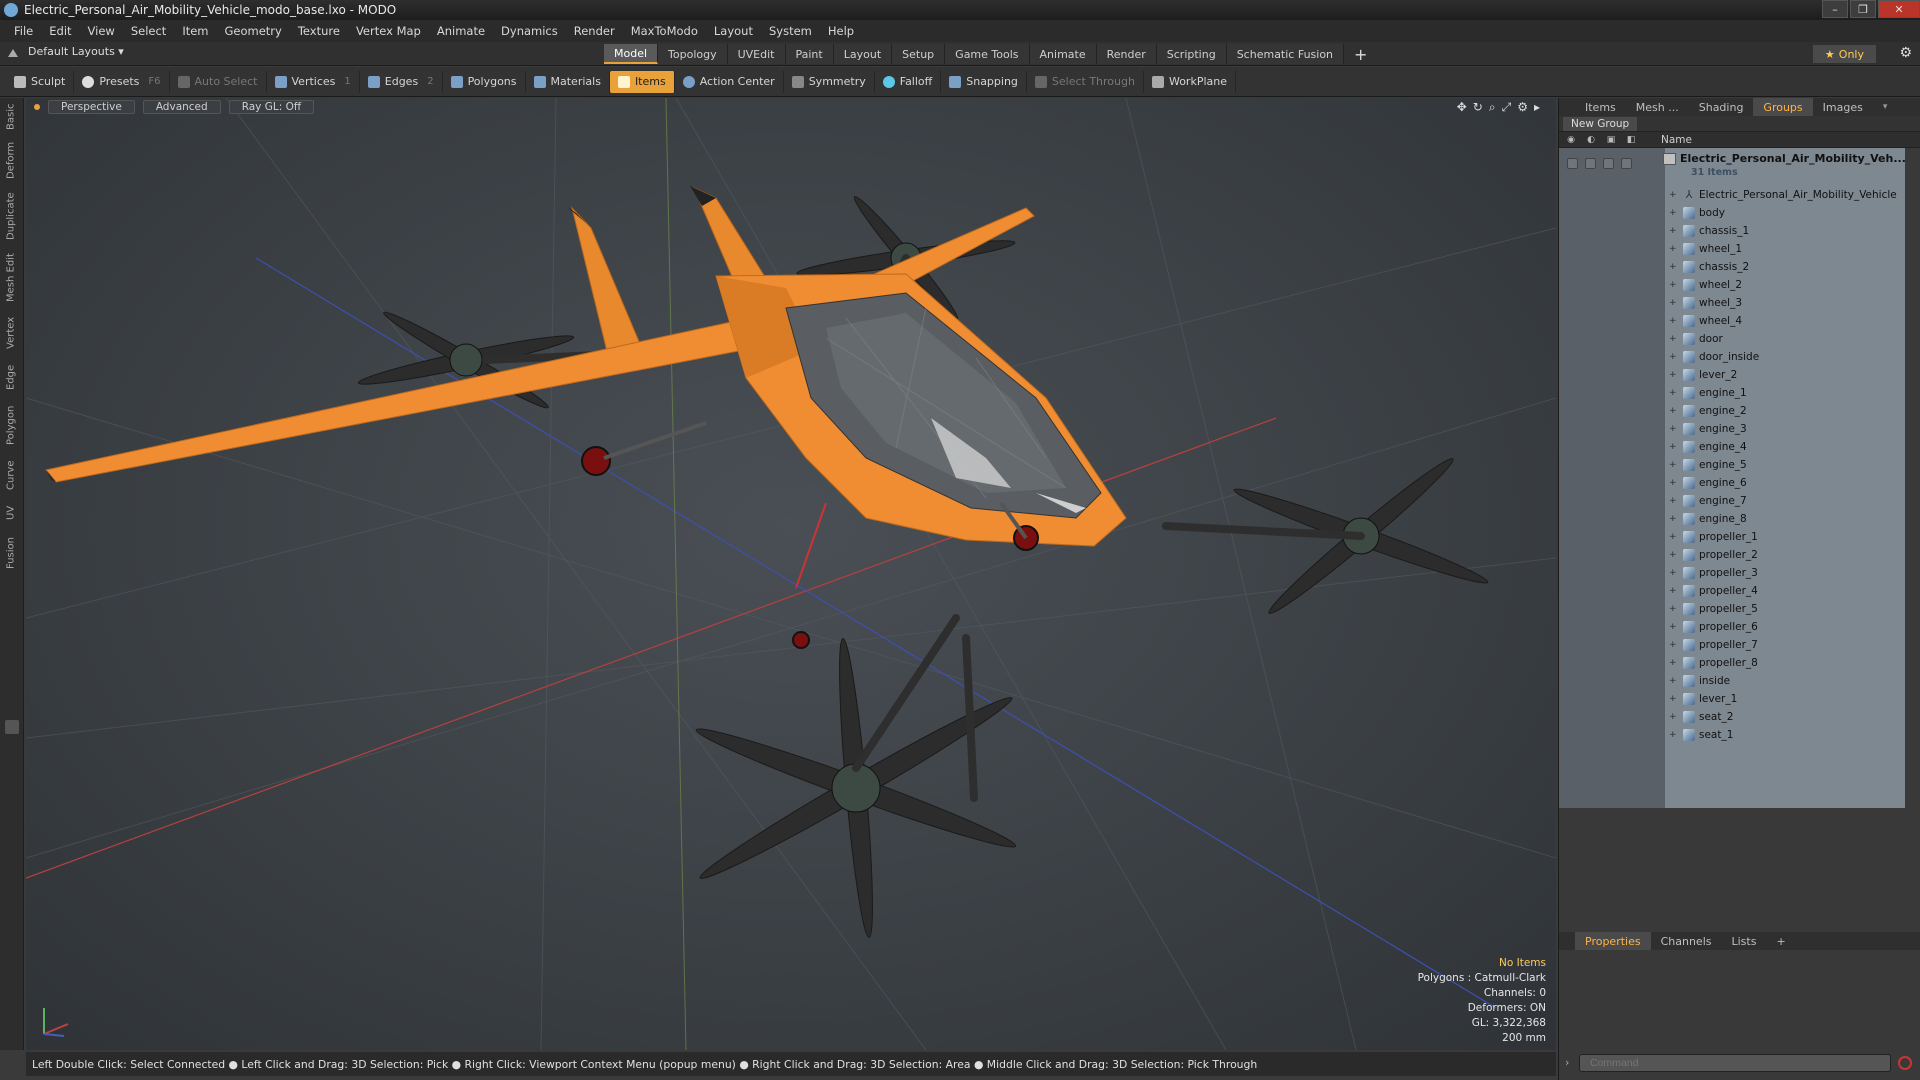 This screenshot has width=1920, height=1080. I want to click on list-item: + engine_4, so click(1732, 446).